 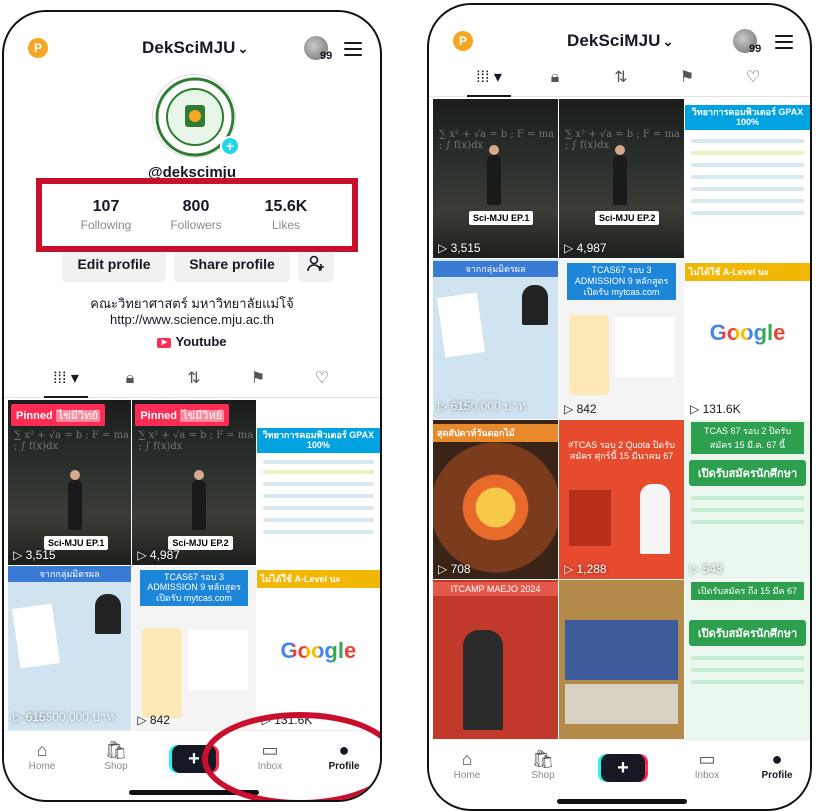 I want to click on episode-label: Sci-MJU EP.1, so click(x=501, y=218).